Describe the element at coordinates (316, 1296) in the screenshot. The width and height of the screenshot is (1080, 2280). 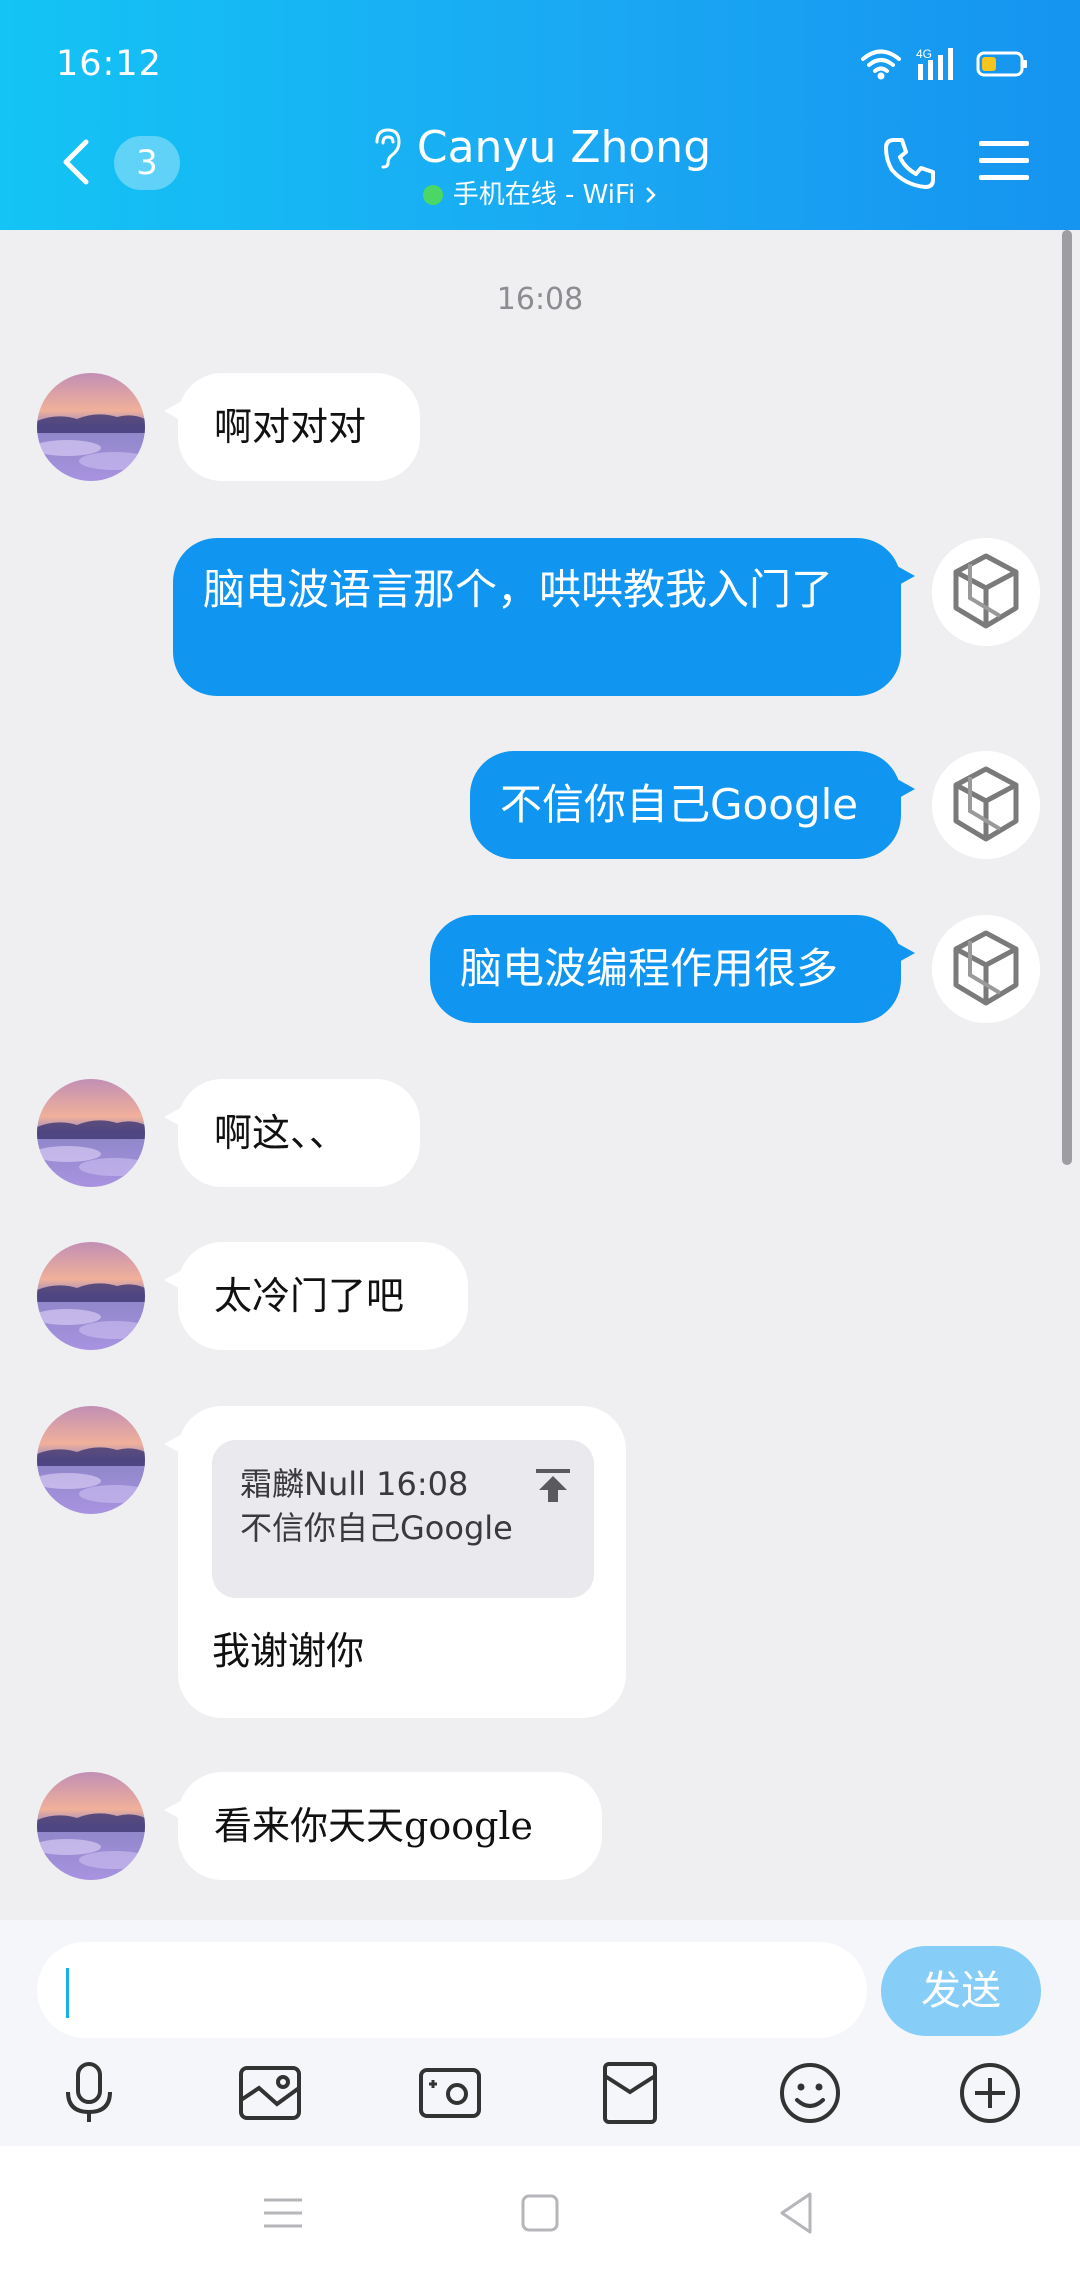
I see `message-bubble: 太冷门了吧` at that location.